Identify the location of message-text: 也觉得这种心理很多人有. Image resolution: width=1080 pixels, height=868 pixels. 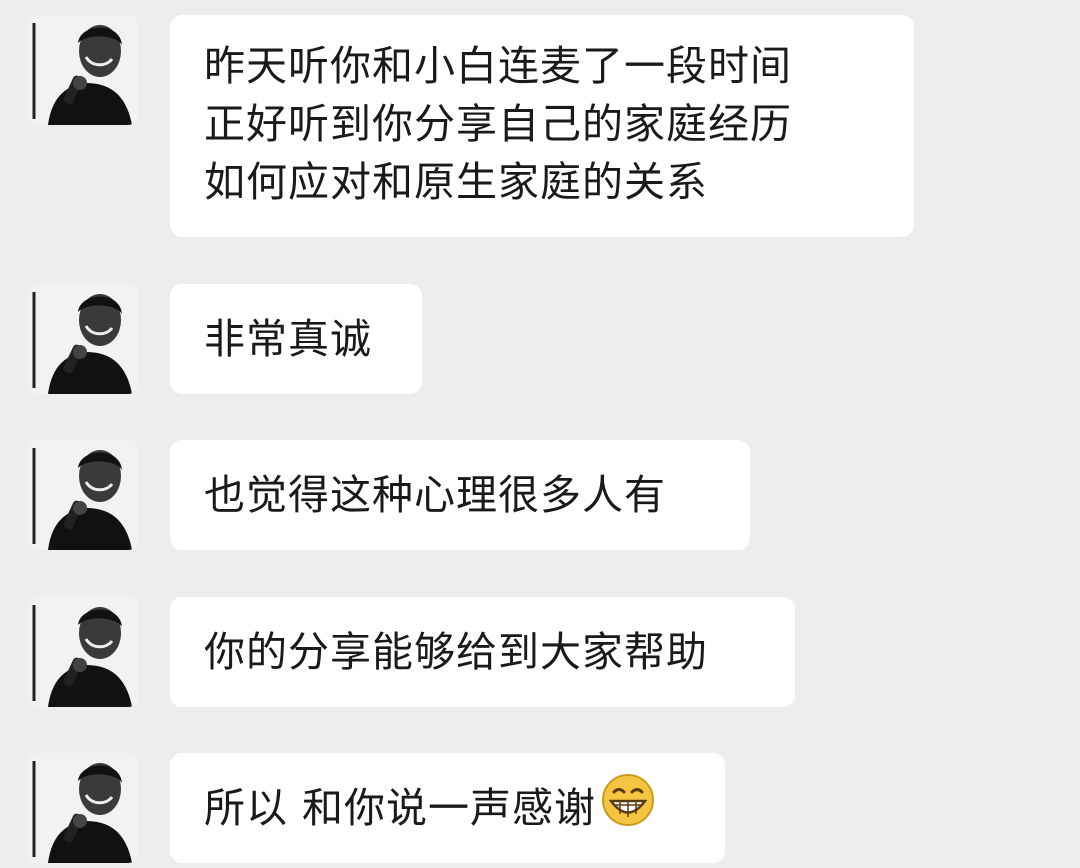
(435, 495).